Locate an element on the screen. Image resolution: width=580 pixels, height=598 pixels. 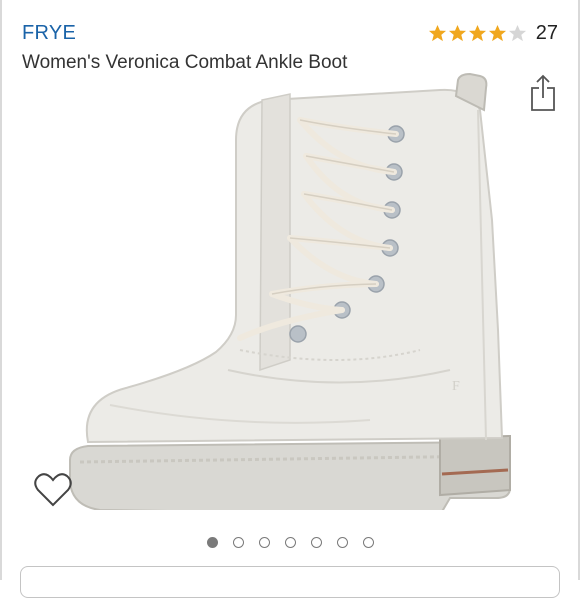
rating-summary: 27 is located at coordinates (493, 33).